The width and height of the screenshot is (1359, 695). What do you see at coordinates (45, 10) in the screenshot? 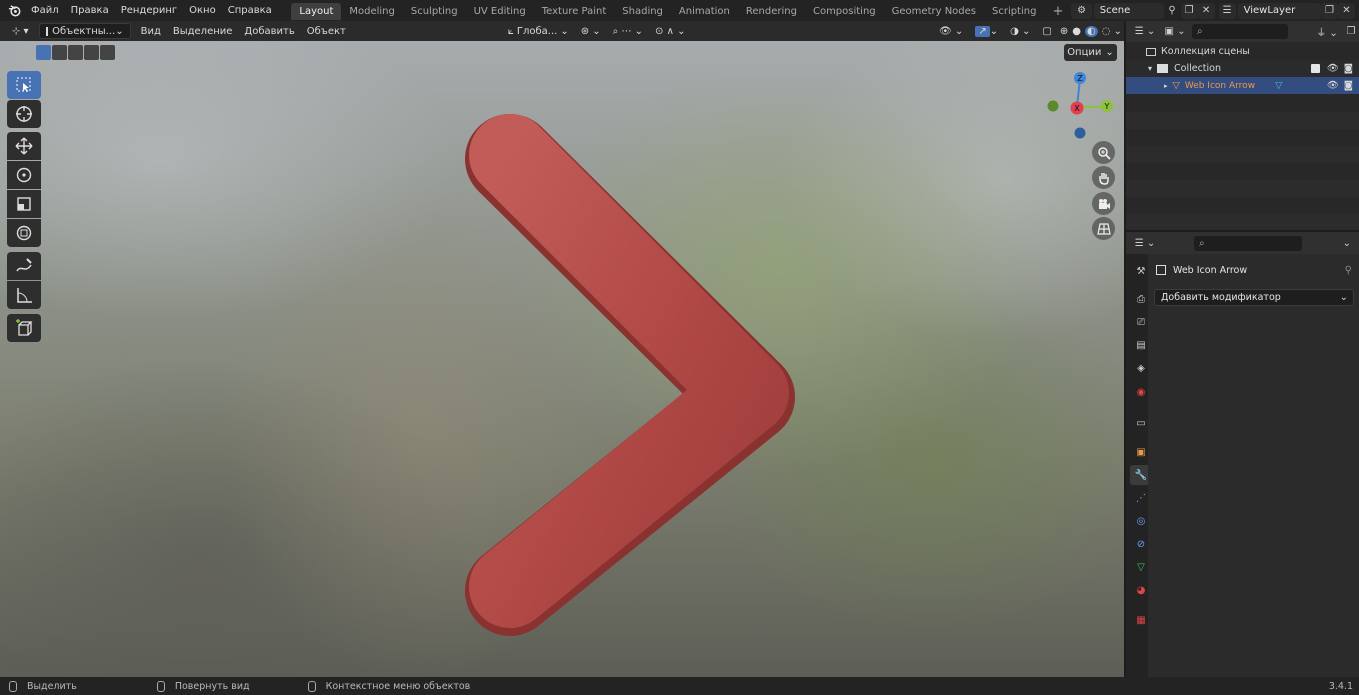
I see `menu-file: Файл` at bounding box center [45, 10].